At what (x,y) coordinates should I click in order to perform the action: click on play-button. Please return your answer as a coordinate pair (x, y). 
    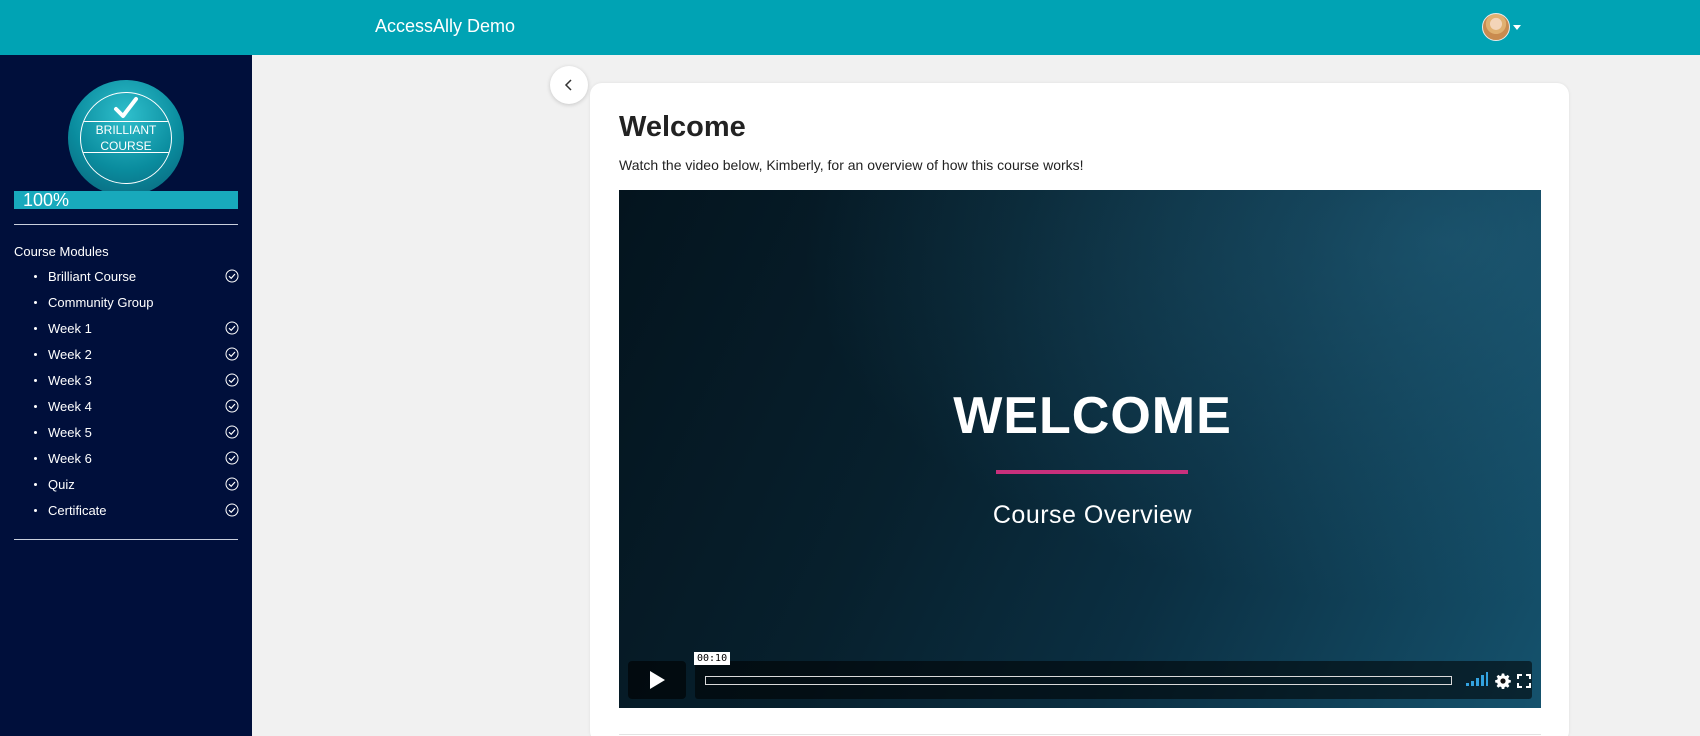
    Looking at the image, I should click on (657, 680).